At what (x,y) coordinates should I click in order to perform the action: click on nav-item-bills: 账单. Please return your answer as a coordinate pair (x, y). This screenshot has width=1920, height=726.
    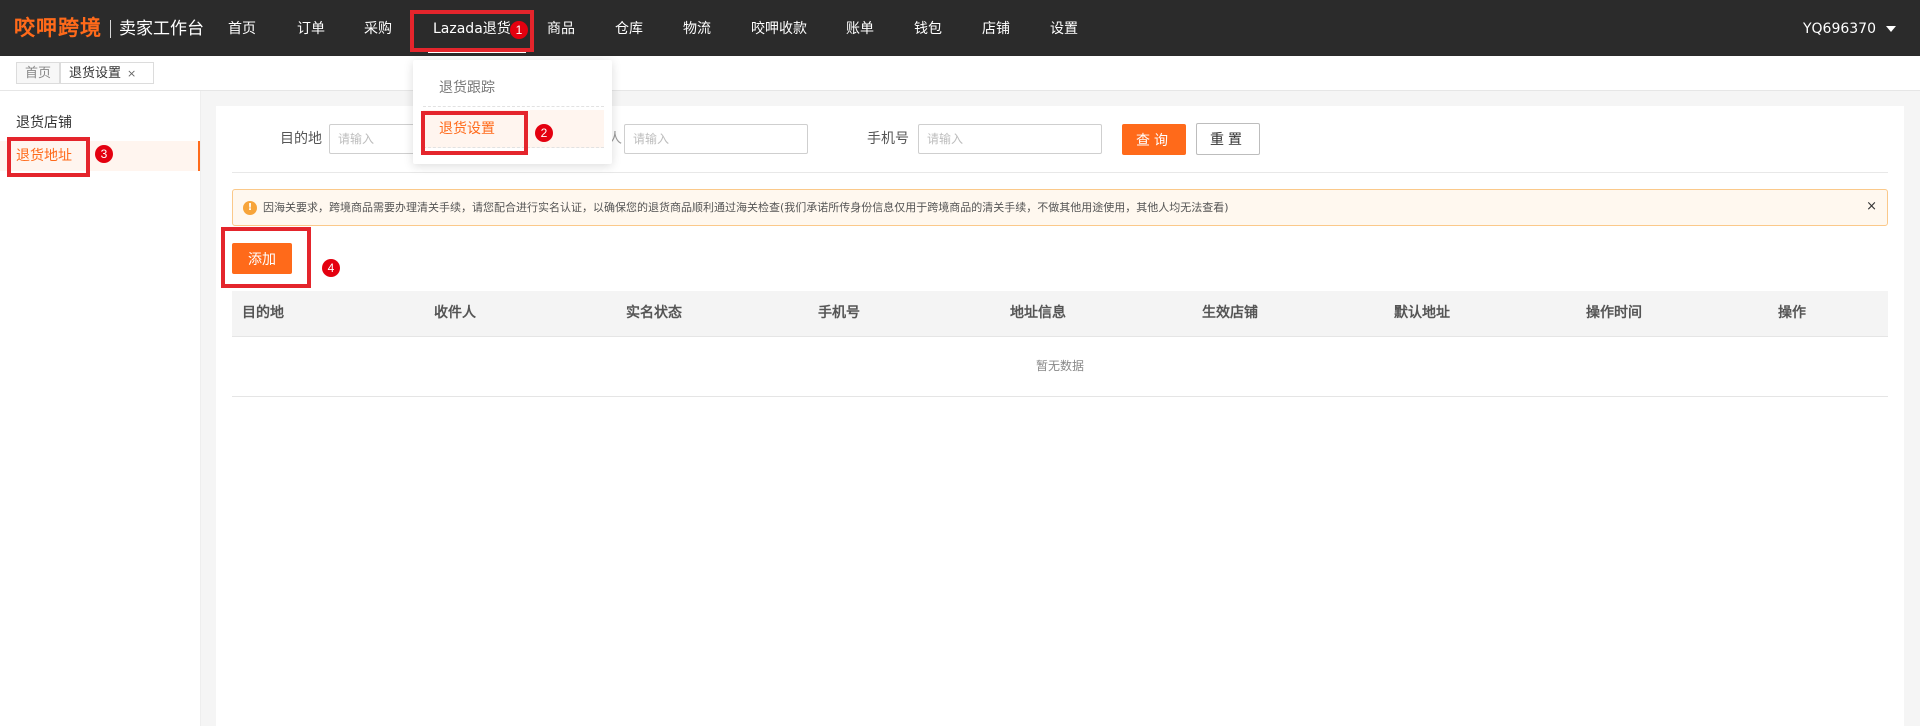
    Looking at the image, I should click on (860, 29).